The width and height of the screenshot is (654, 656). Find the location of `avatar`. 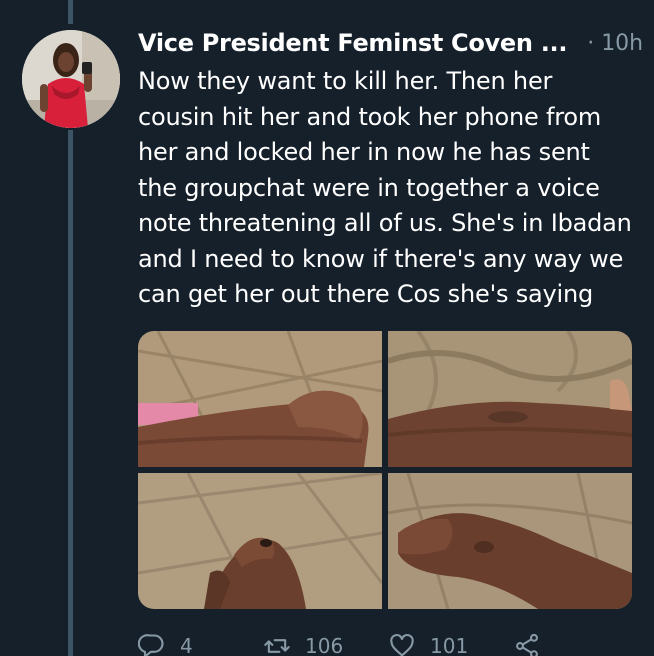

avatar is located at coordinates (71, 79).